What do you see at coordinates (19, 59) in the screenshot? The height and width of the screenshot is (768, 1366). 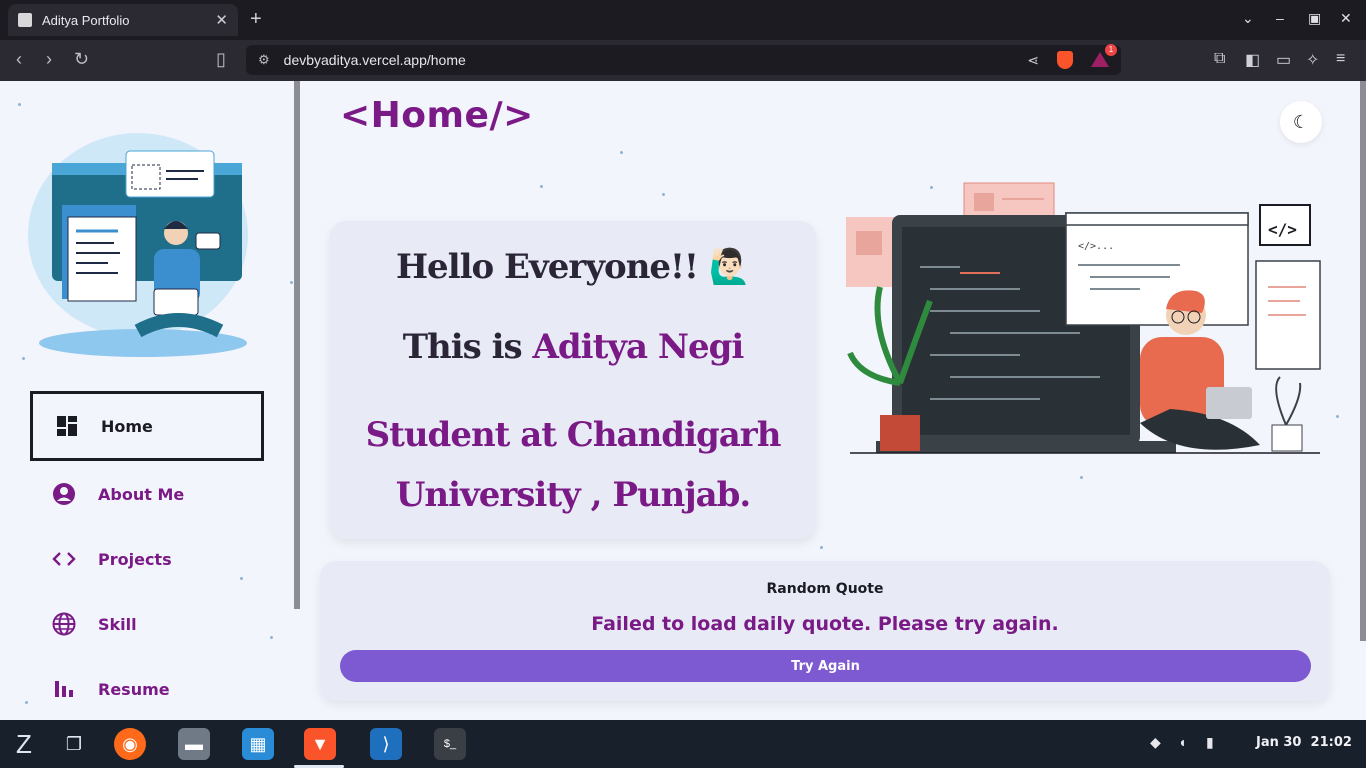 I see `back-icon: ‹` at bounding box center [19, 59].